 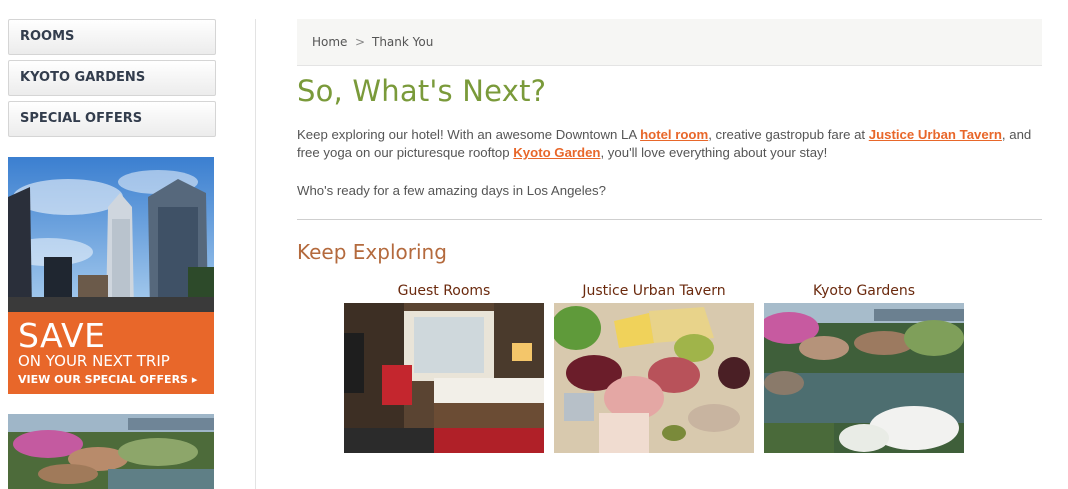 I want to click on keep-exploring-heading: Keep Exploring, so click(x=372, y=252).